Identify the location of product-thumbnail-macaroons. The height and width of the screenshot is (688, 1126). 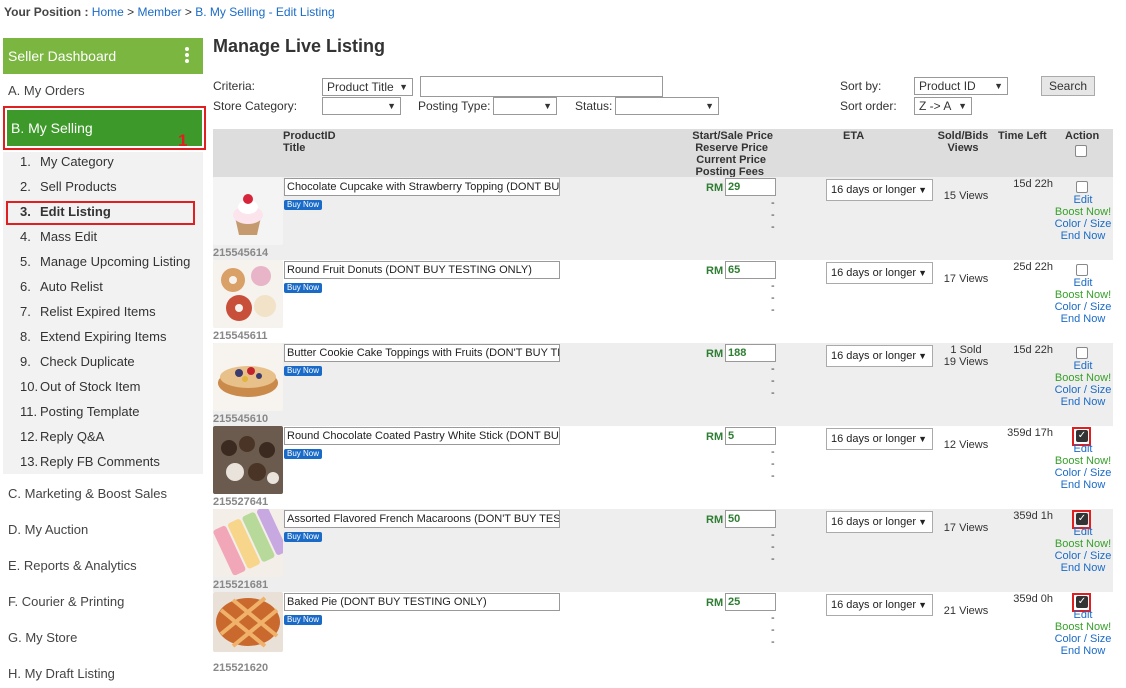
(248, 543).